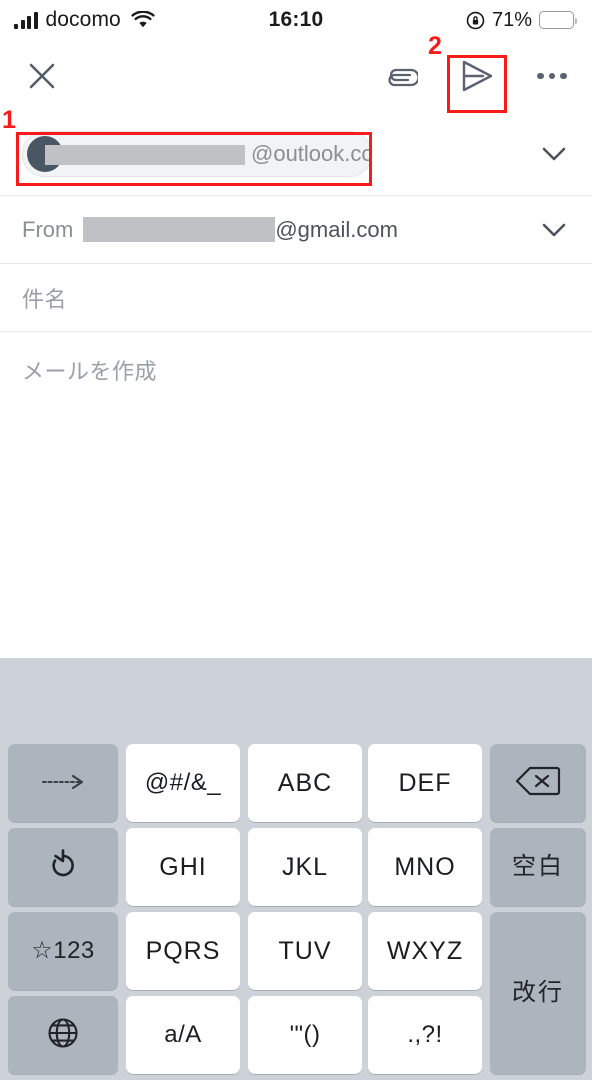  What do you see at coordinates (63, 1032) in the screenshot?
I see `globe-icon` at bounding box center [63, 1032].